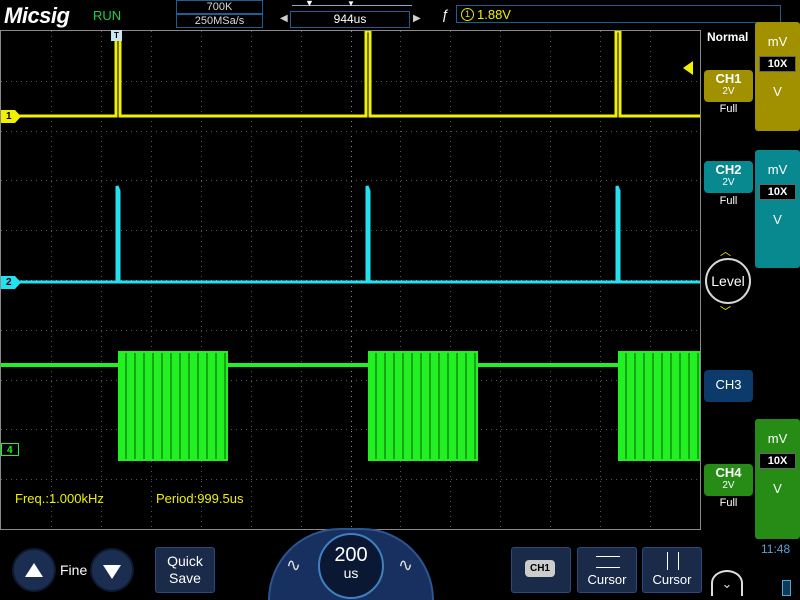 This screenshot has width=800, height=600. Describe the element at coordinates (728, 485) in the screenshot. I see `ch4-scale: 2V` at that location.